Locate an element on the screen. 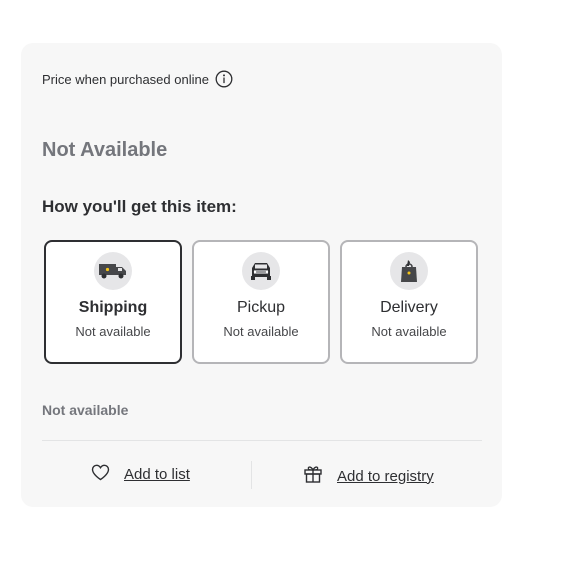 The width and height of the screenshot is (586, 585). fulfillment-option-delivery: Delivery Not available is located at coordinates (409, 302).